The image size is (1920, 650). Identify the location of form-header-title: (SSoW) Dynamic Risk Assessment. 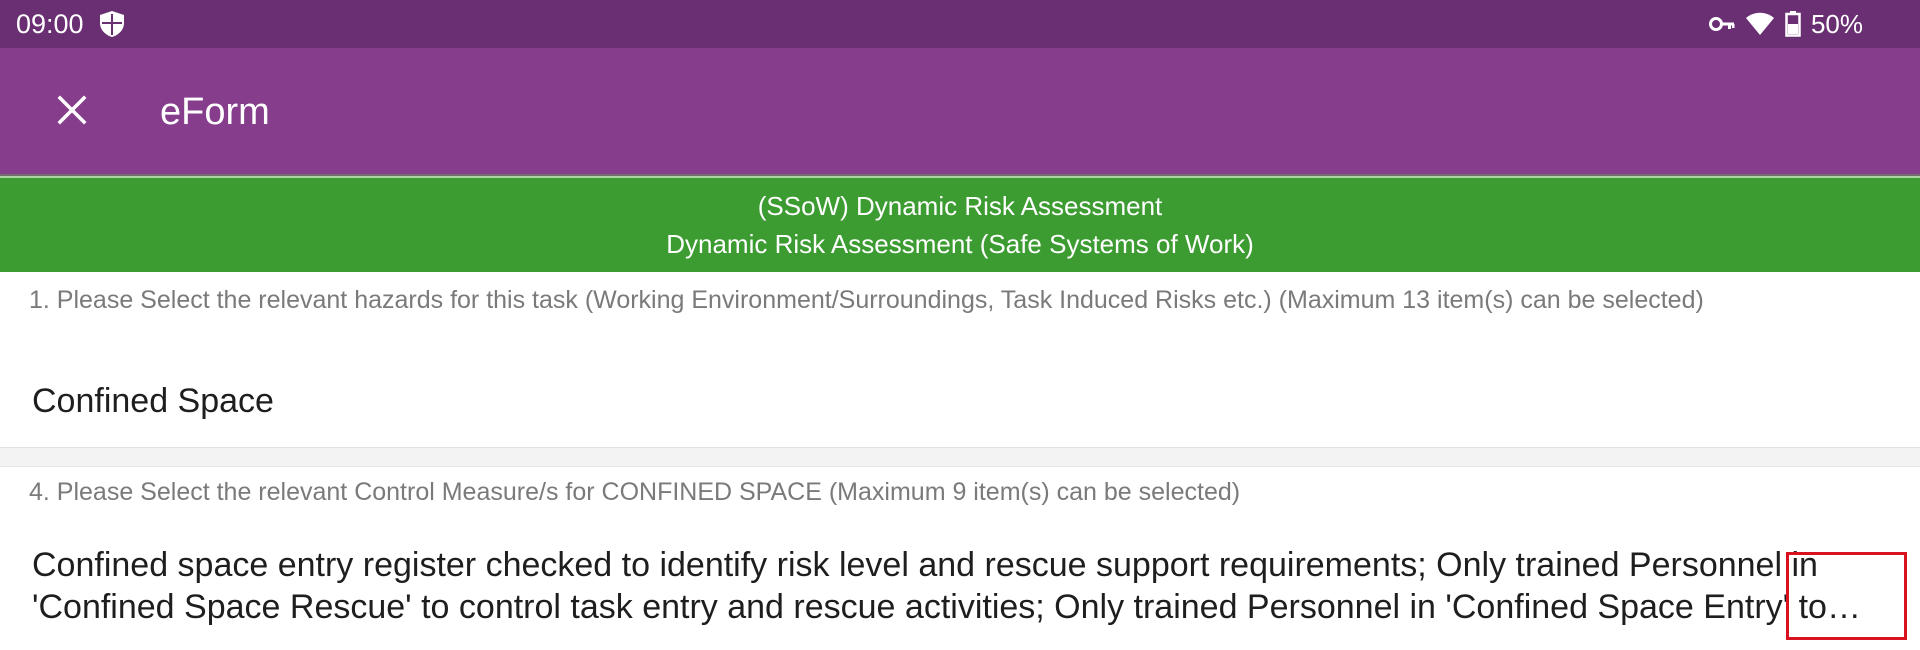
(960, 206).